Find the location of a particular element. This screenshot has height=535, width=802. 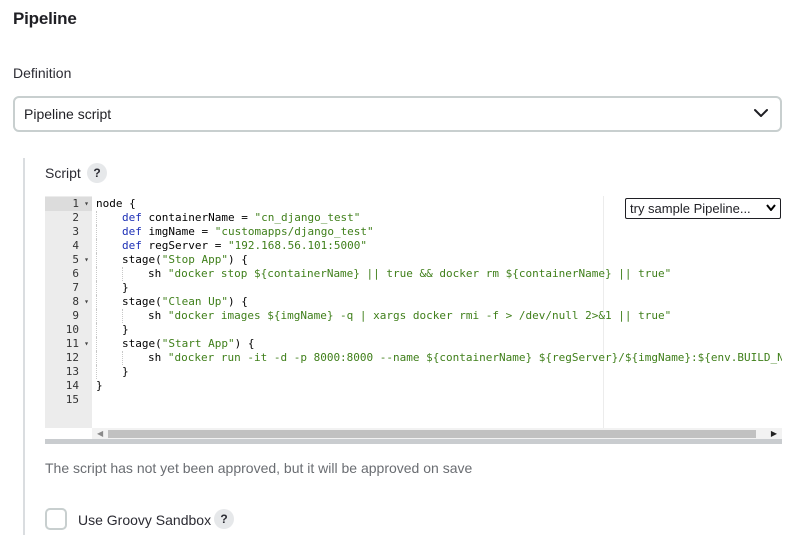

line-number-text: 11 is located at coordinates (72, 343).